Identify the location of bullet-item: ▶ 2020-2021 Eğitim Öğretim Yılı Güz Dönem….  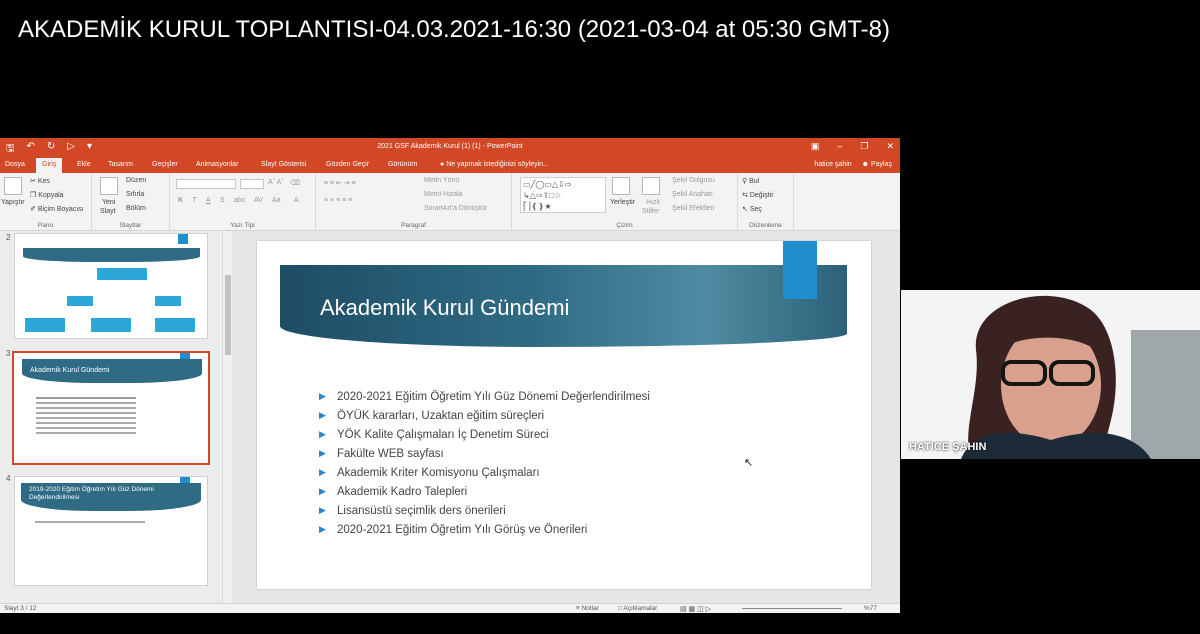
(484, 396).